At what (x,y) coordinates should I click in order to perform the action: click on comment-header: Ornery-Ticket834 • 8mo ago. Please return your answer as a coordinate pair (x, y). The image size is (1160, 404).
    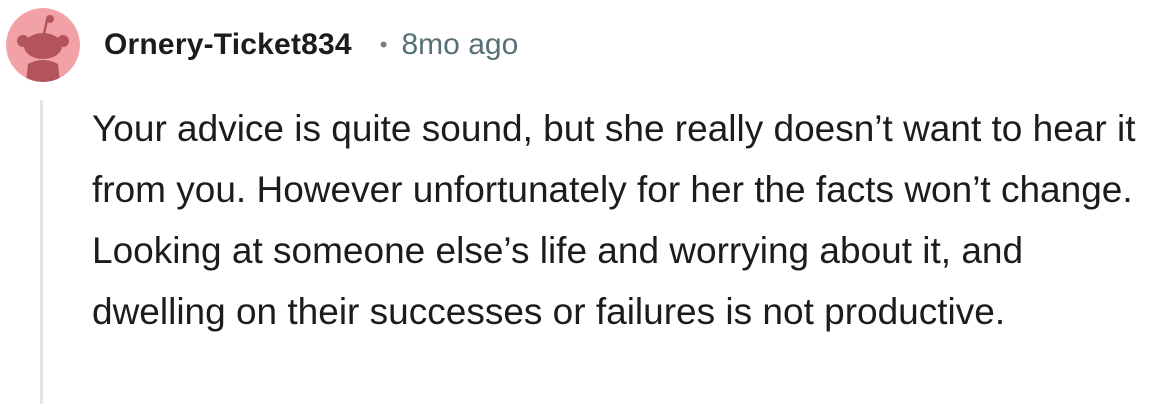
    Looking at the image, I should click on (311, 45).